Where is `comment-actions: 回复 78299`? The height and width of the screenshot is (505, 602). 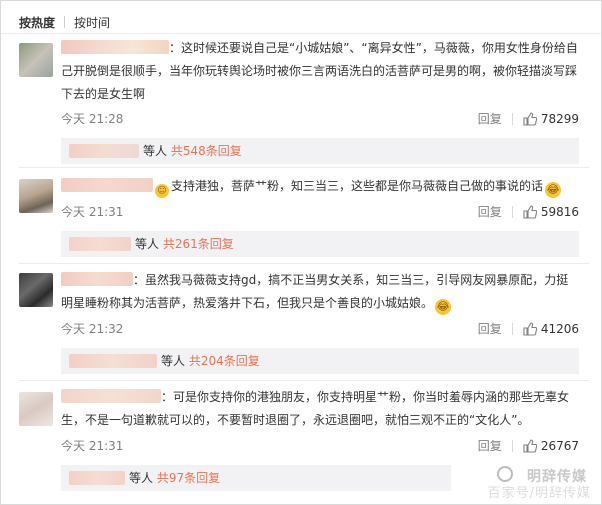 comment-actions: 回复 78299 is located at coordinates (528, 118).